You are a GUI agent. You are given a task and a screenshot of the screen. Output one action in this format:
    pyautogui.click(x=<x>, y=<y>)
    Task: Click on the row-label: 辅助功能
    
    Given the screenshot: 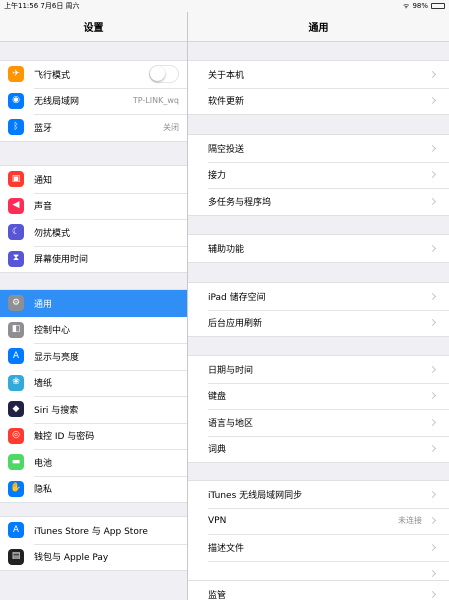 What is the action you would take?
    pyautogui.click(x=226, y=249)
    